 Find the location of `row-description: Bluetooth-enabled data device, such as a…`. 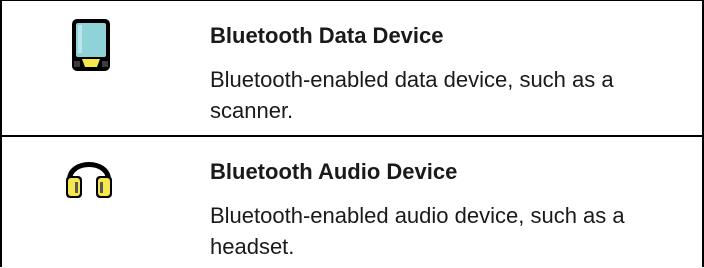

row-description: Bluetooth-enabled data device, such as a… is located at coordinates (412, 95).